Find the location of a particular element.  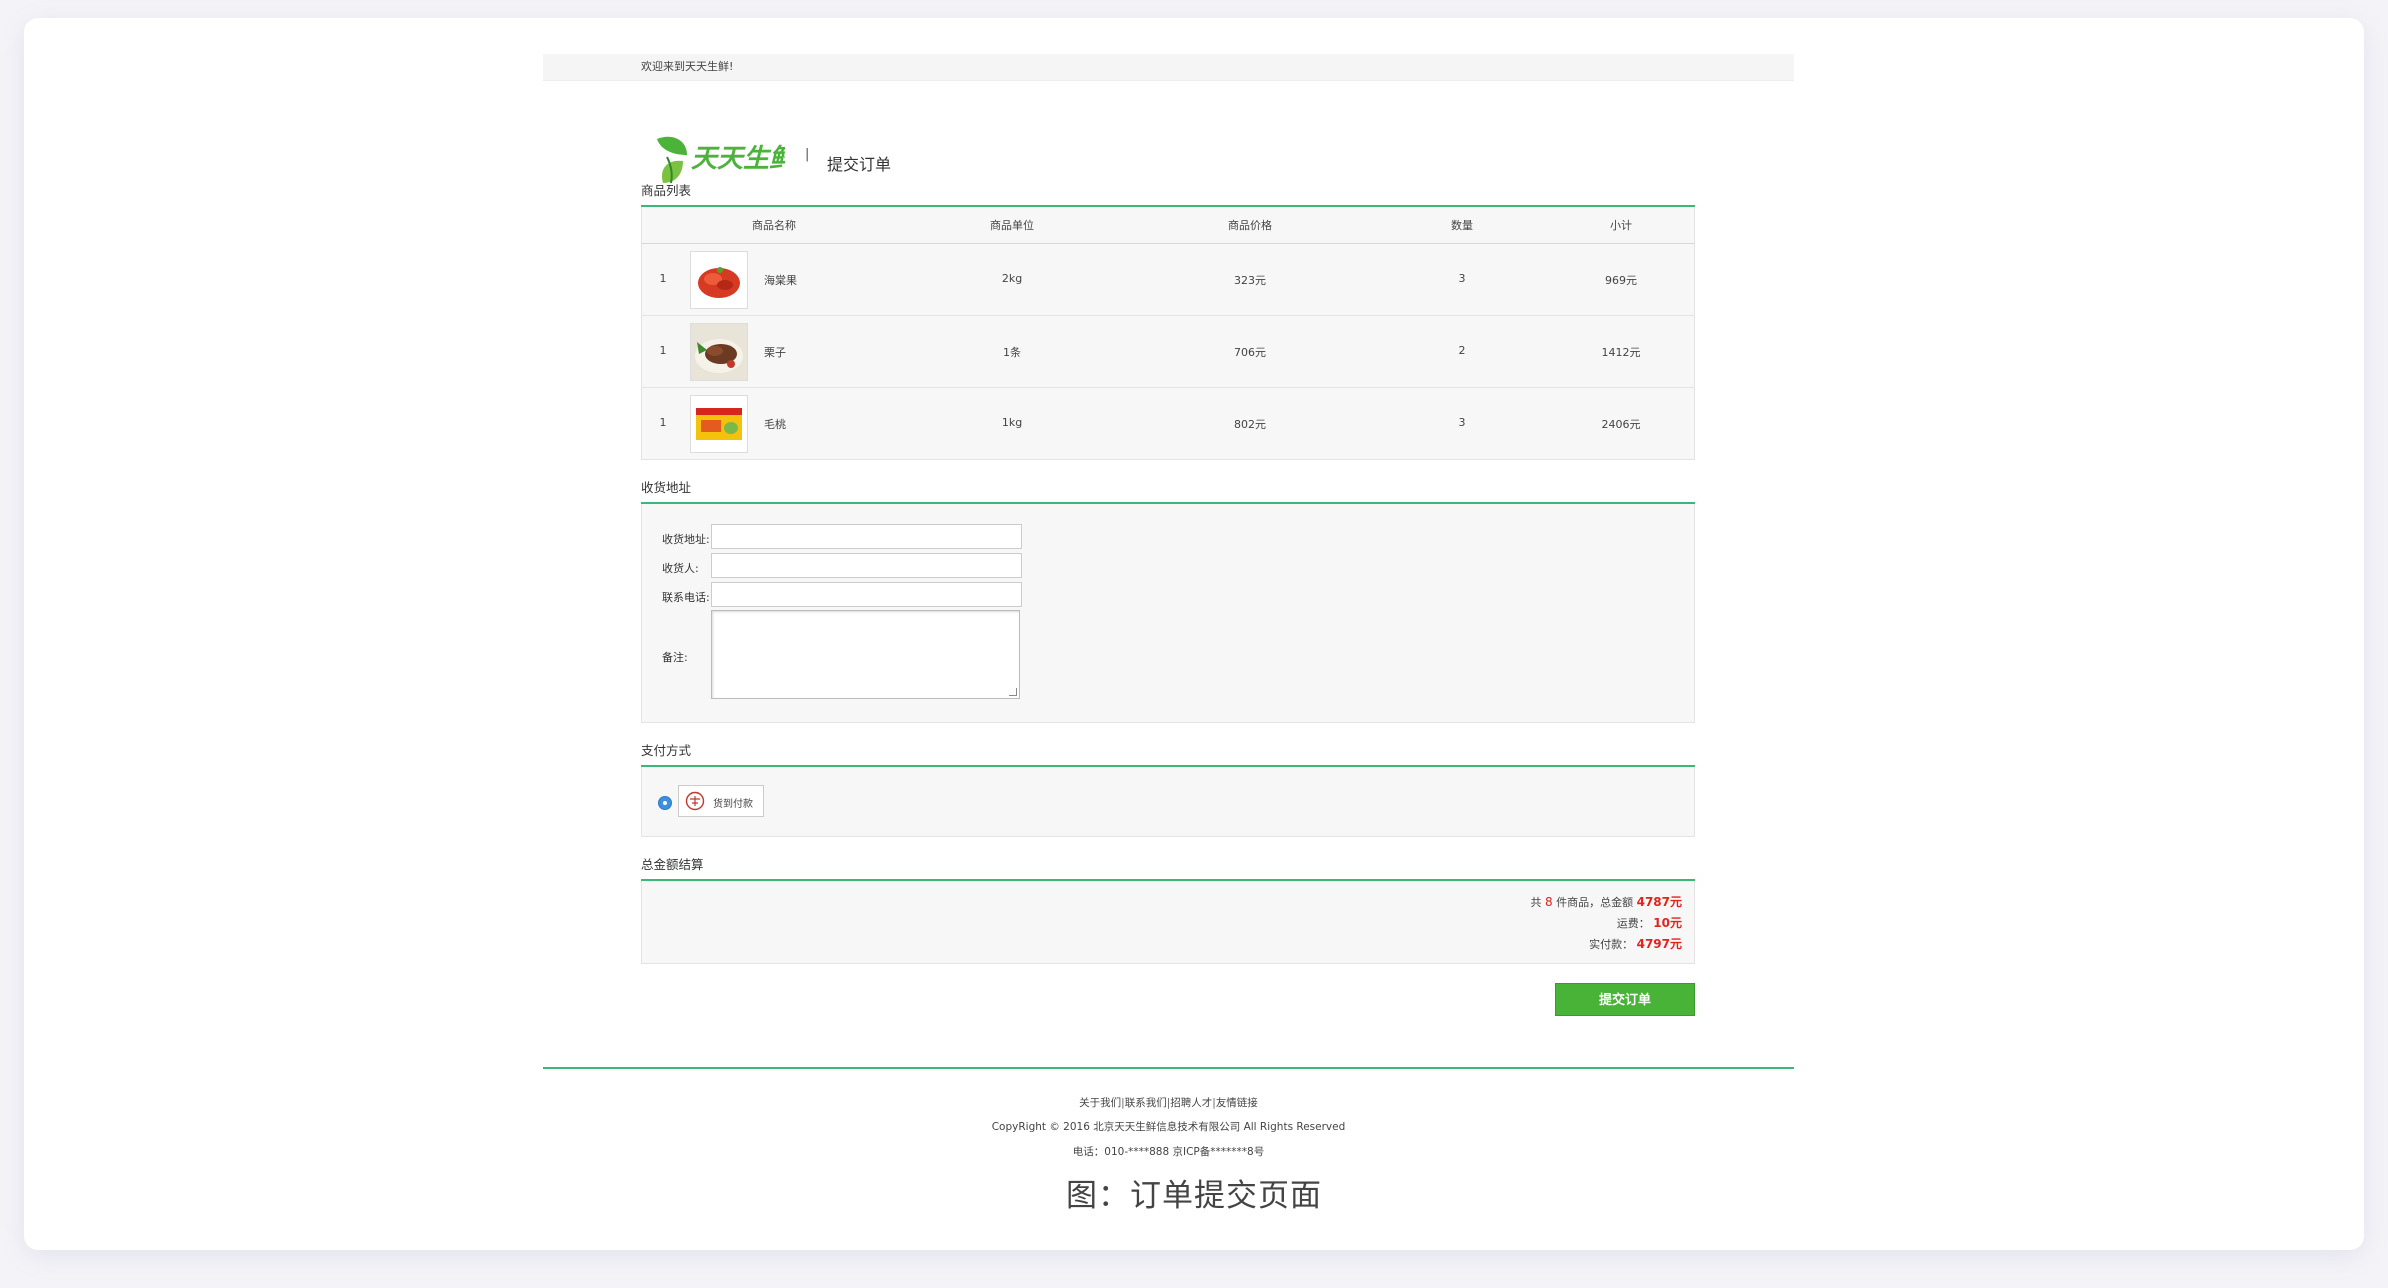

footer-contact: 电话：010-****888 京ICP备*******8号 is located at coordinates (1168, 1152).